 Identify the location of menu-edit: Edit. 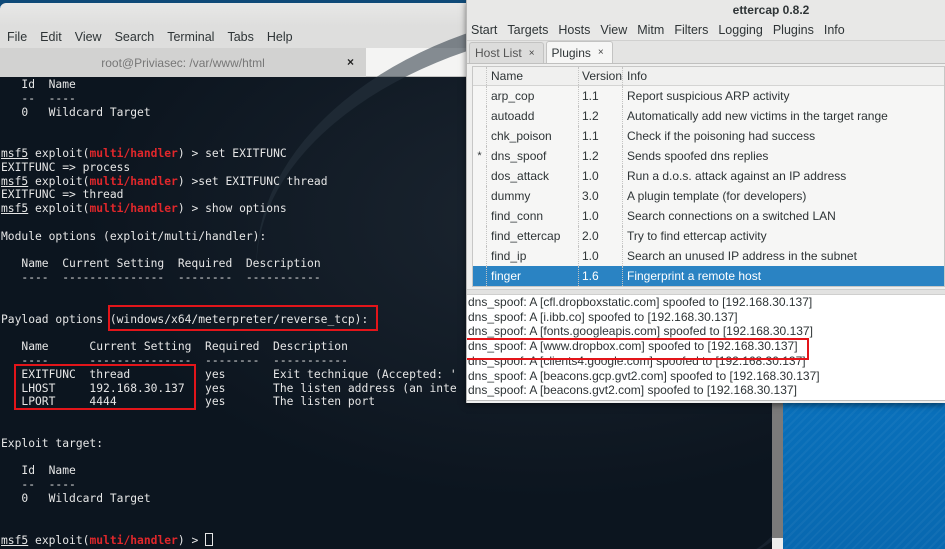
(51, 37).